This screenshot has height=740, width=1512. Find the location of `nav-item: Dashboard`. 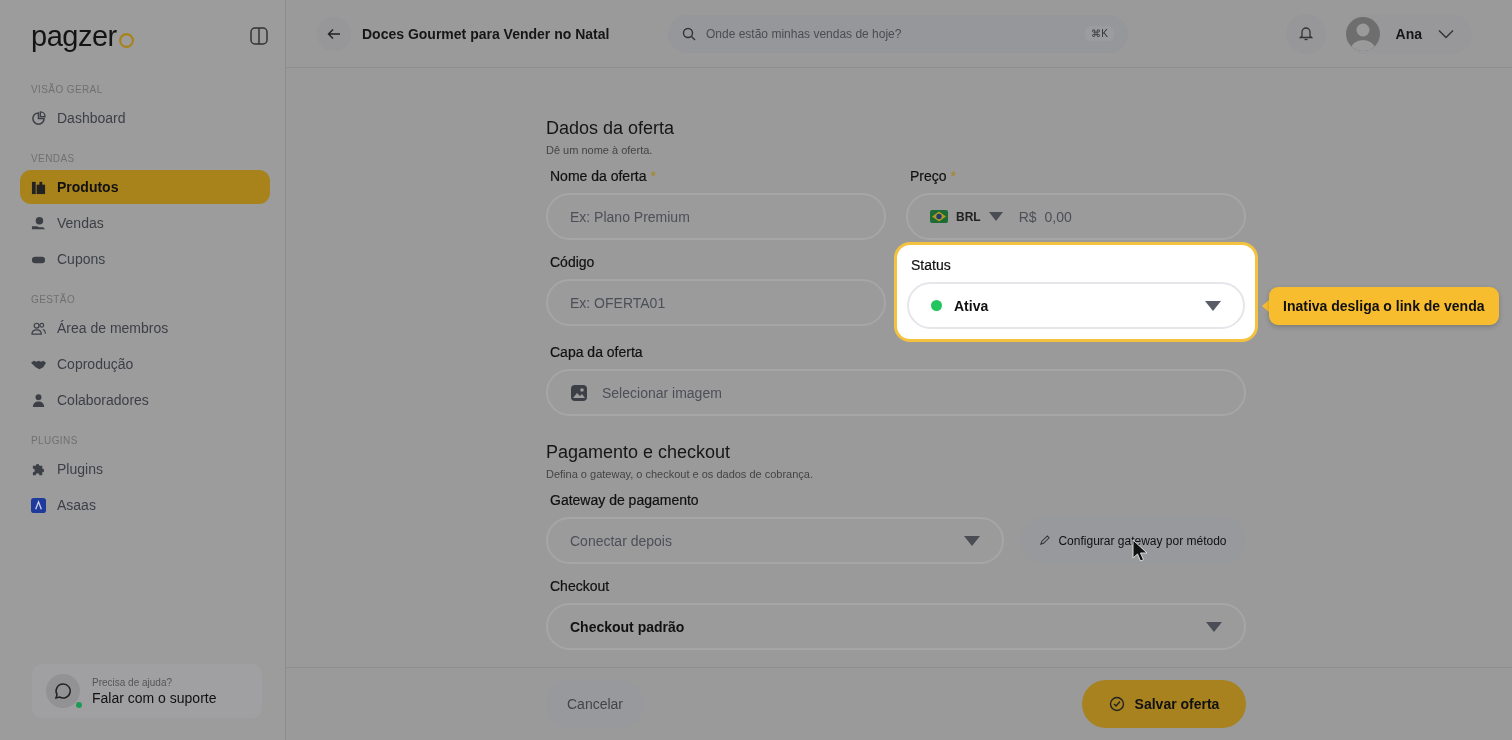

nav-item: Dashboard is located at coordinates (145, 118).